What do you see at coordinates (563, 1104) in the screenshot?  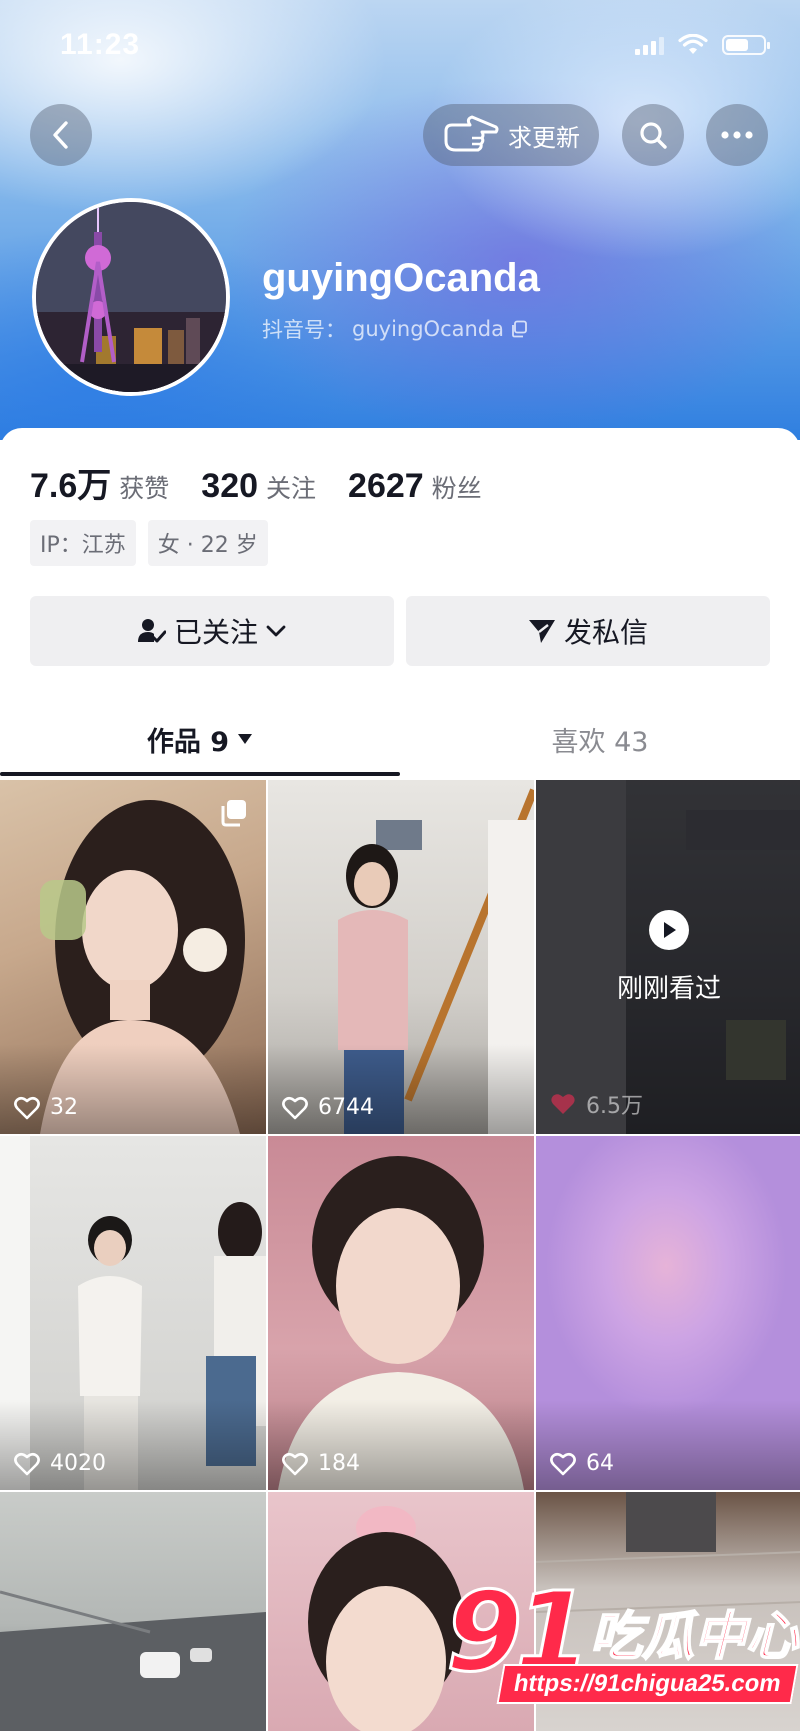 I see `heart-filled-icon` at bounding box center [563, 1104].